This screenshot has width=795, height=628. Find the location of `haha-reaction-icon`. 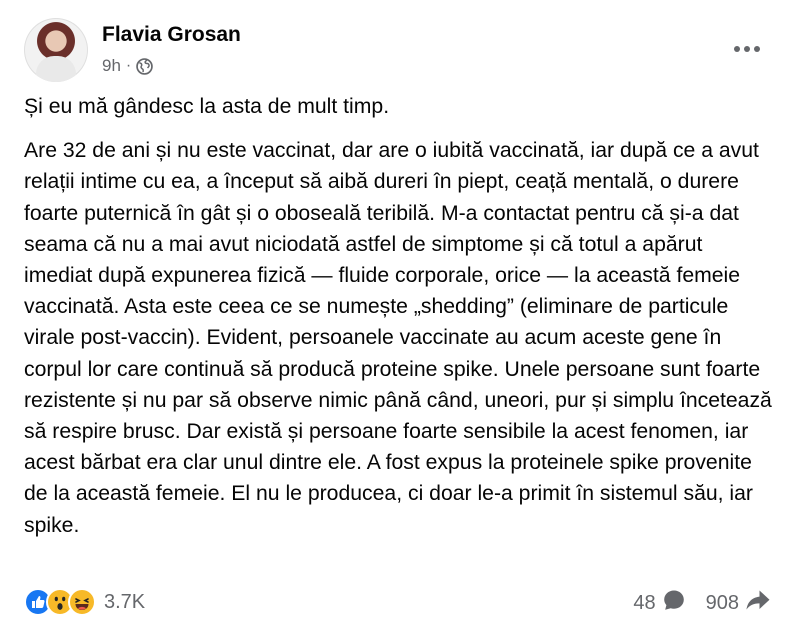

haha-reaction-icon is located at coordinates (82, 602).